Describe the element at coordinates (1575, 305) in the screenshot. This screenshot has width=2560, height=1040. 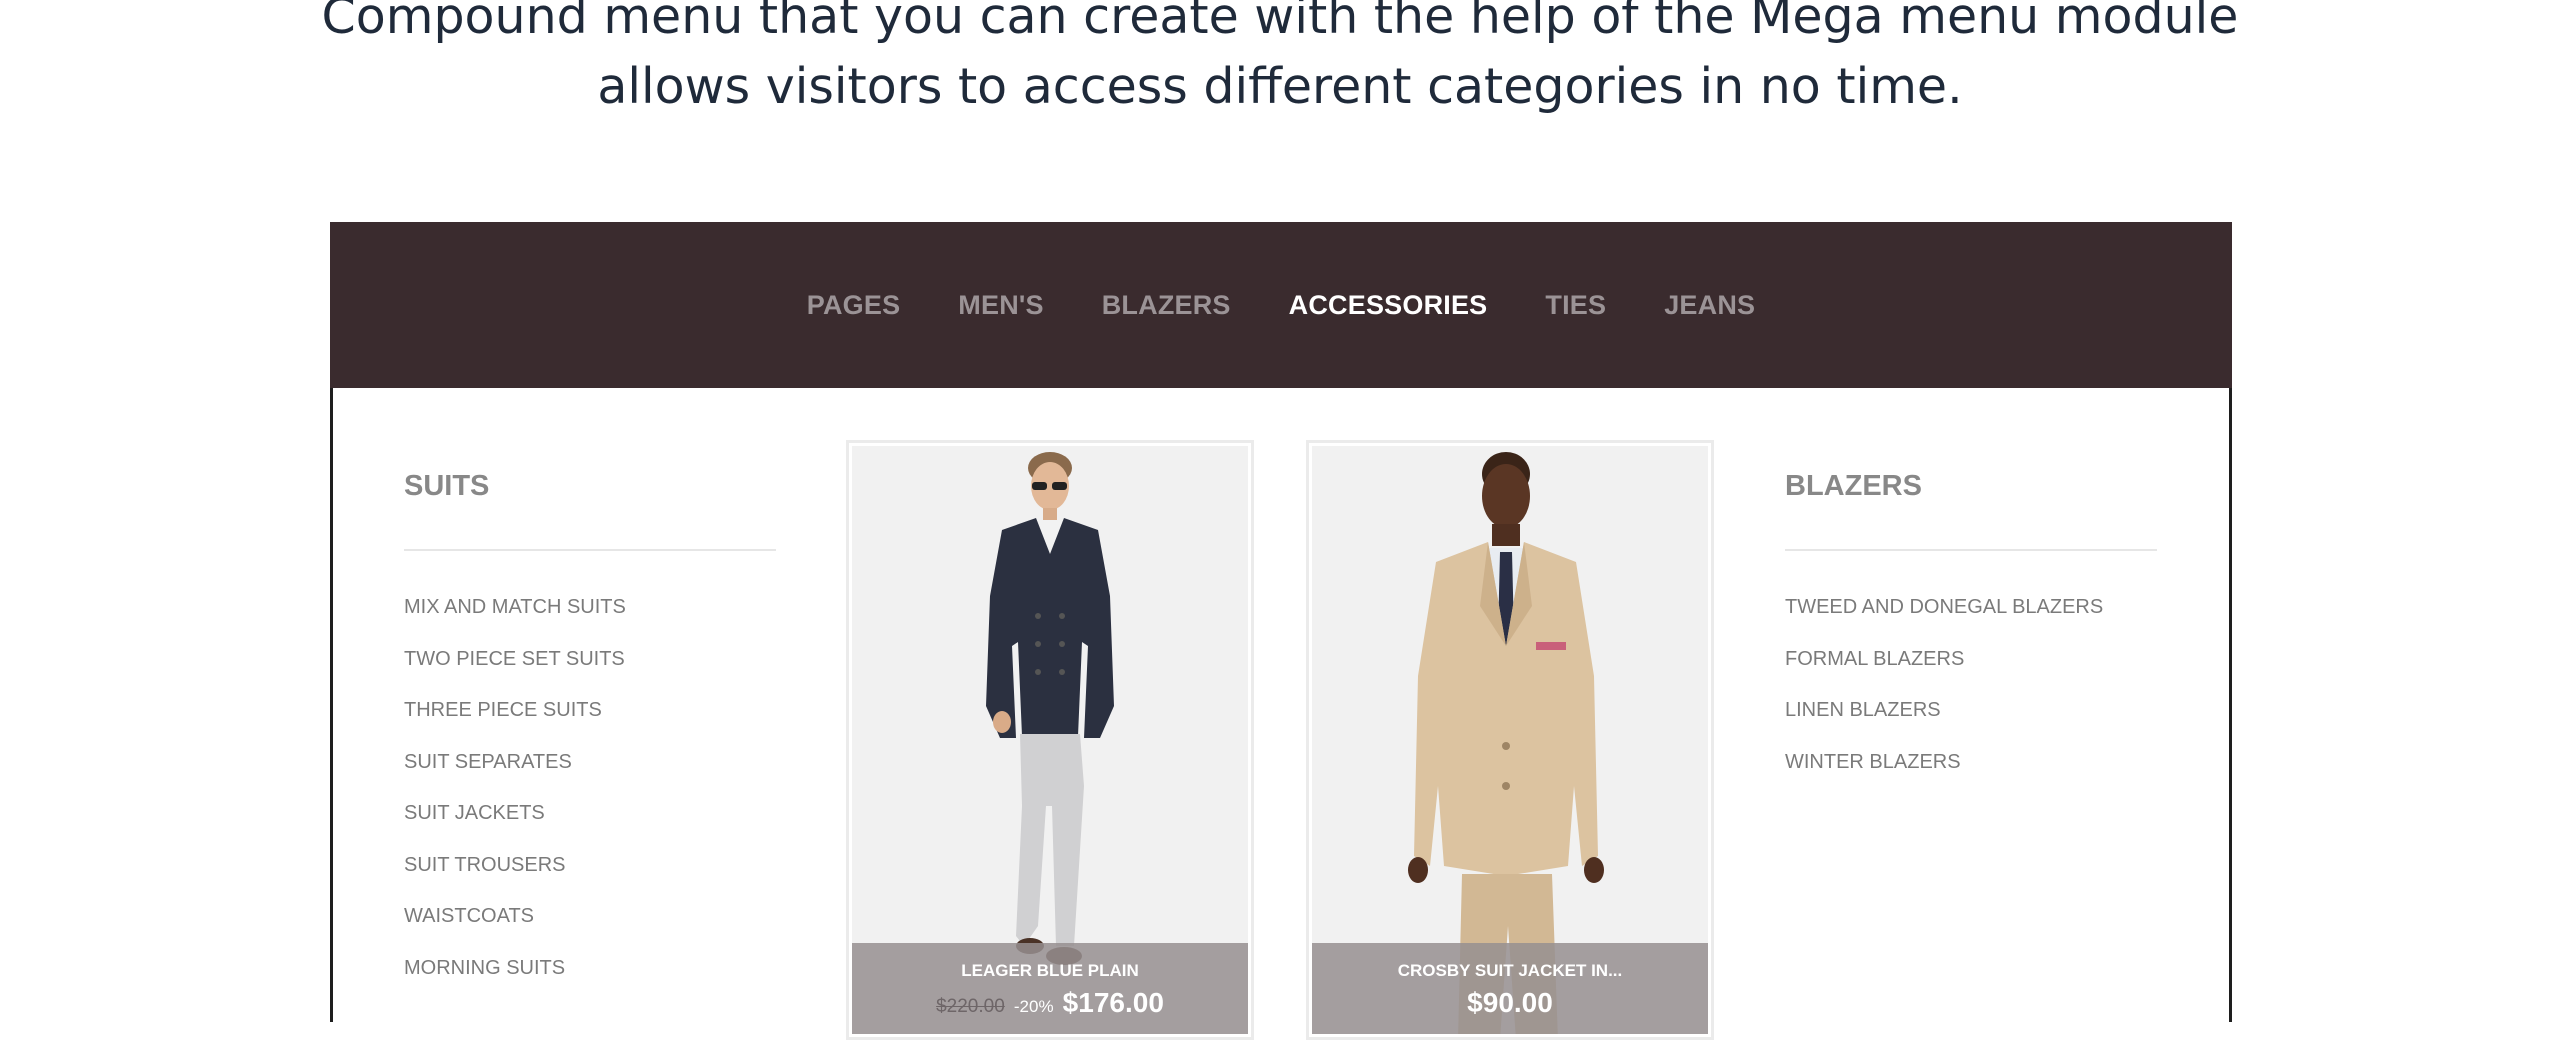
I see `nav-item-ties: TIES` at that location.